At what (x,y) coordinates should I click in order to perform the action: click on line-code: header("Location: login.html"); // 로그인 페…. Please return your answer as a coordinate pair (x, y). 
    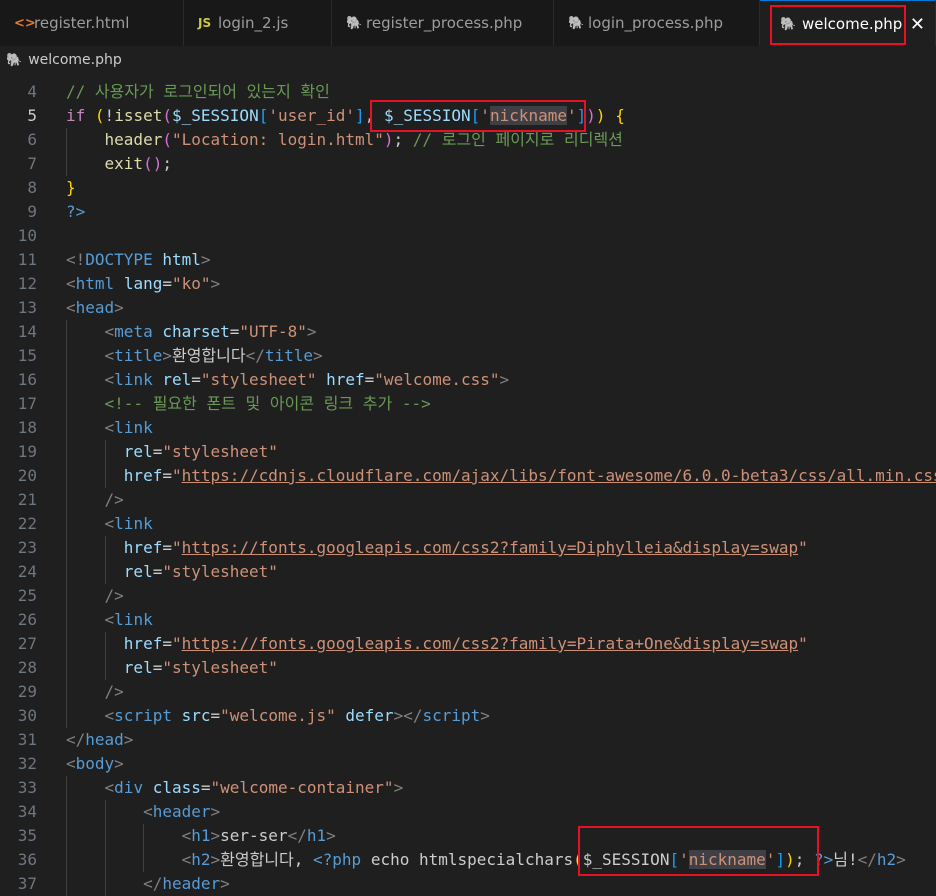
    Looking at the image, I should click on (344, 140).